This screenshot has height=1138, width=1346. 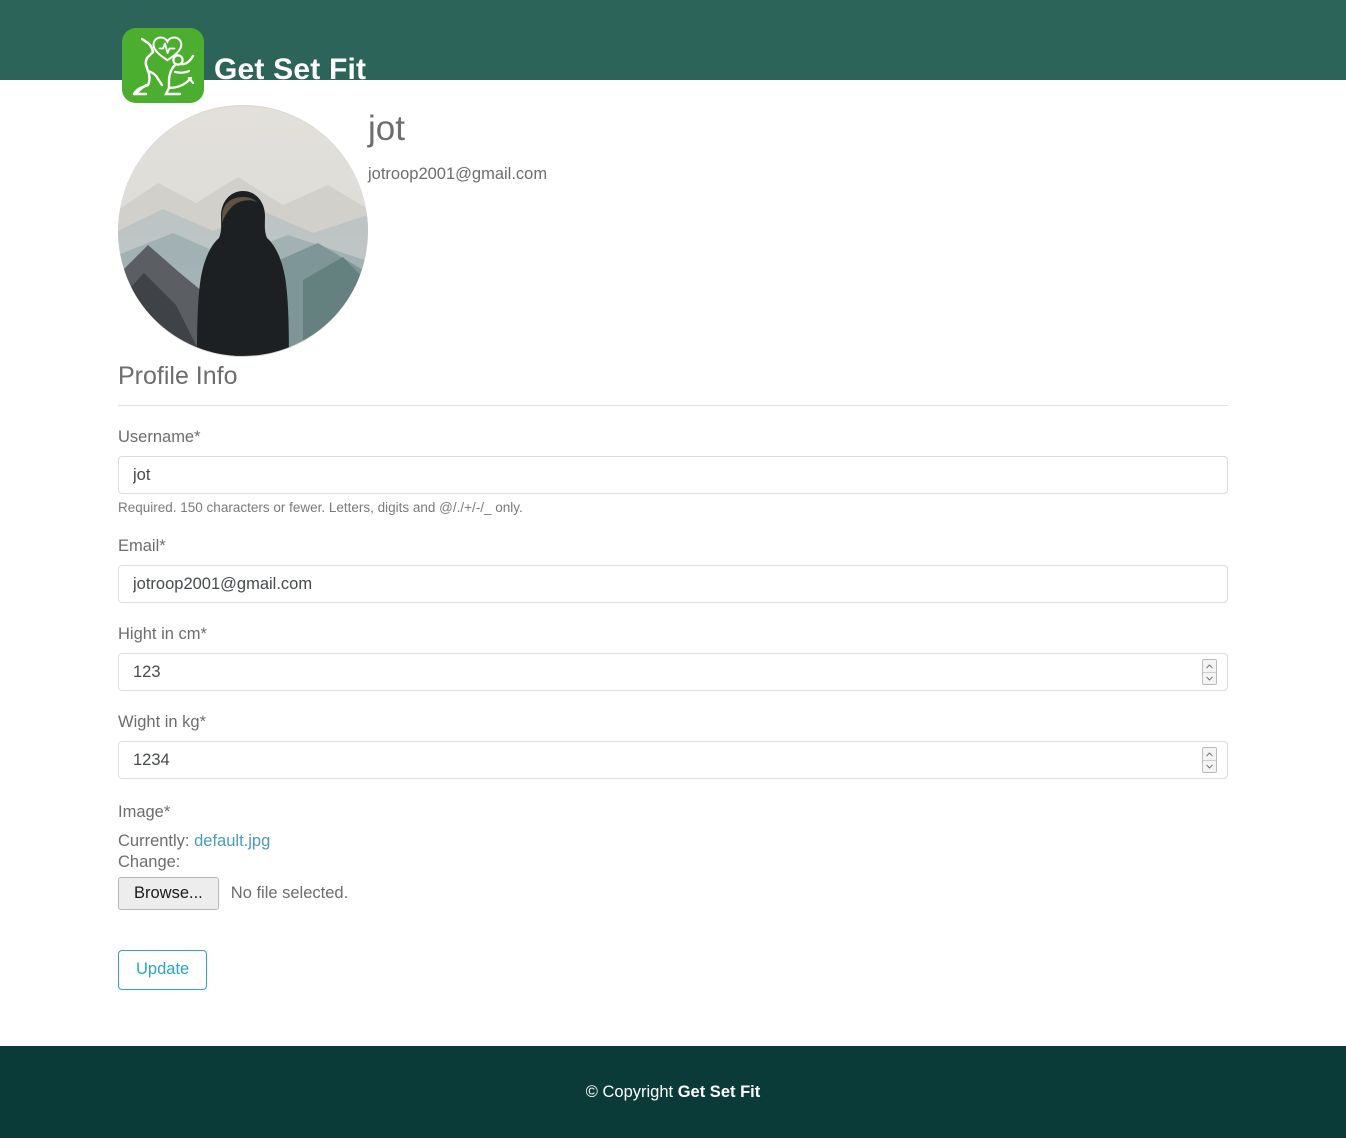 What do you see at coordinates (159, 437) in the screenshot?
I see `username-label: Username*` at bounding box center [159, 437].